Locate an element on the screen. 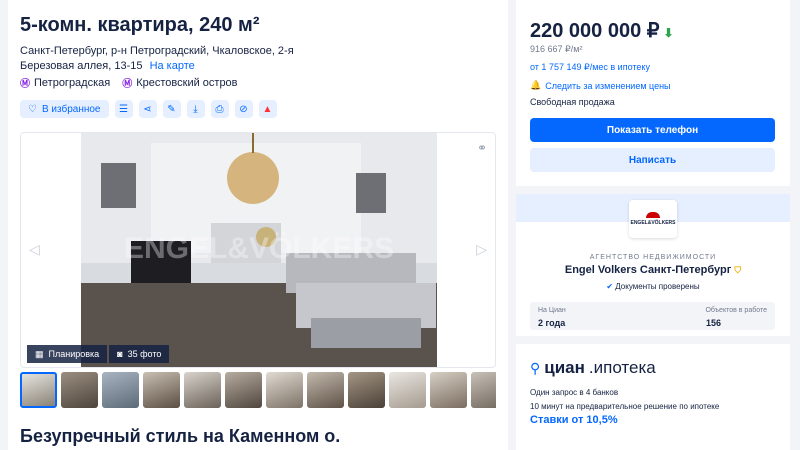 The image size is (800, 450). stat-label: Объектов в работе is located at coordinates (736, 310).